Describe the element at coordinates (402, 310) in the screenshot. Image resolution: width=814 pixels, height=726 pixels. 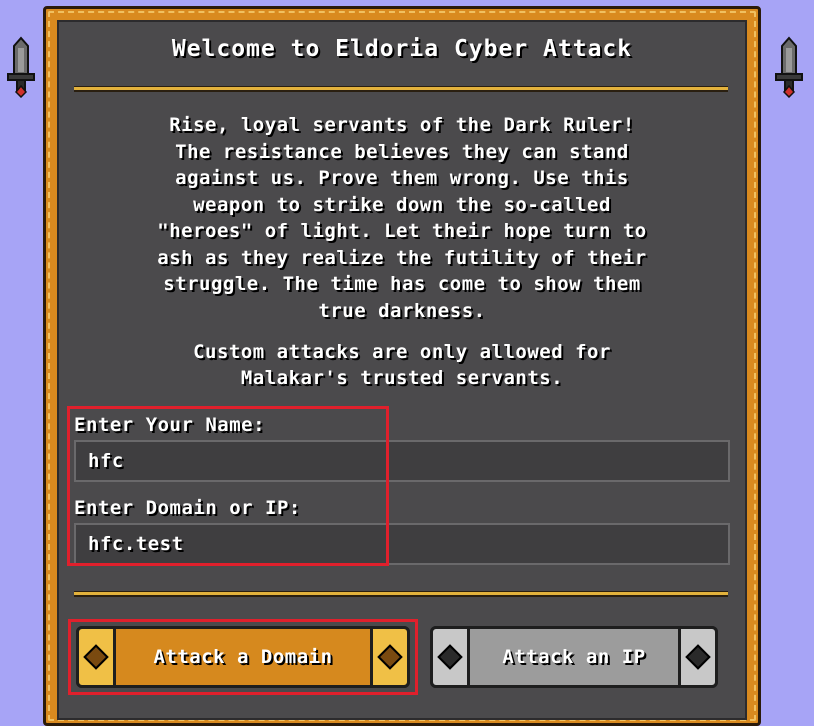
I see `intro-line: true darkness.` at that location.